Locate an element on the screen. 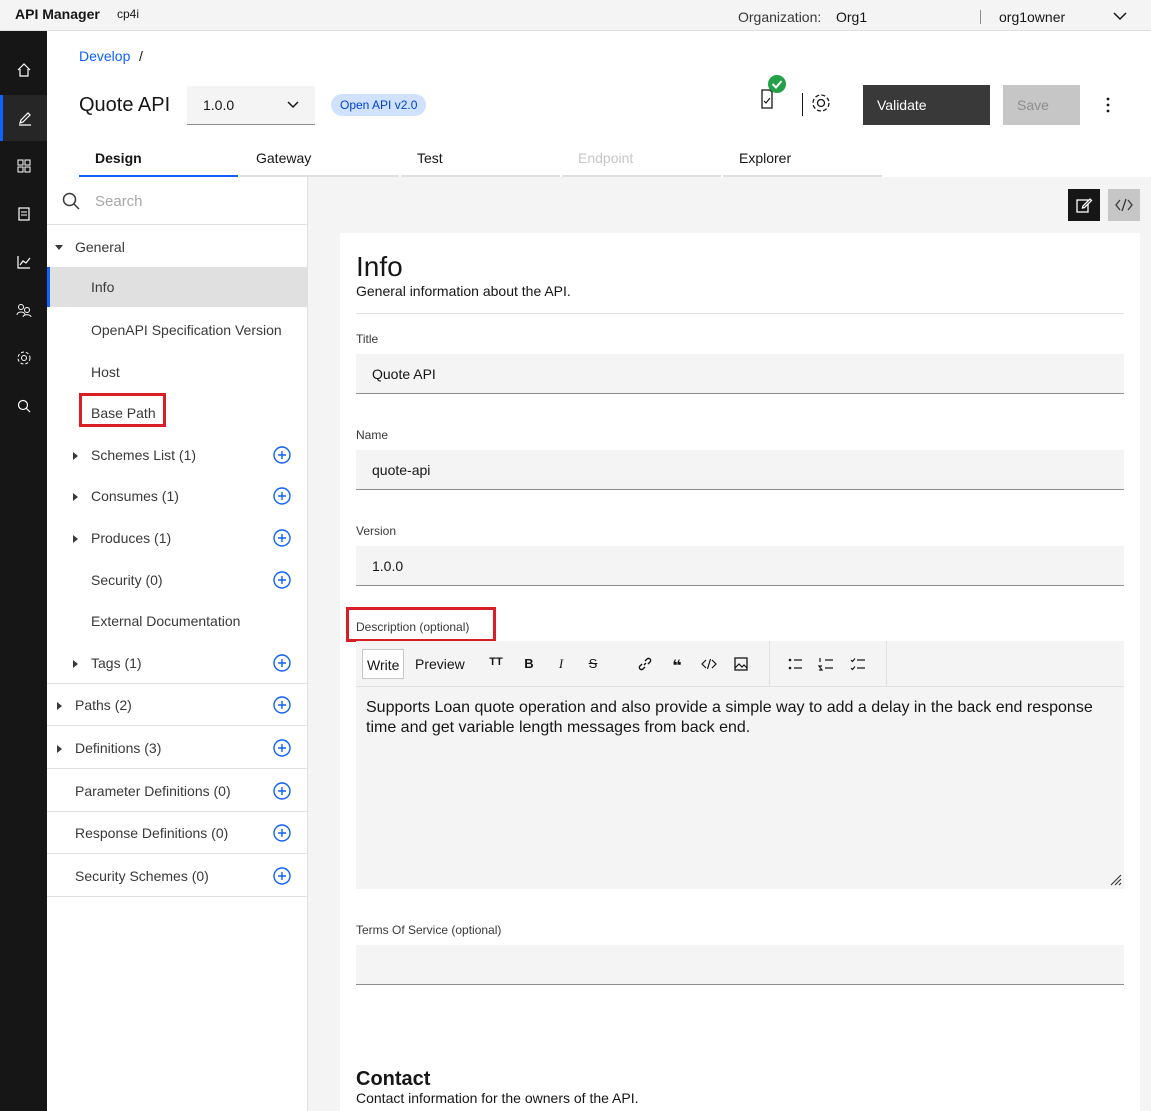 Image resolution: width=1151 pixels, height=1111 pixels. name-label: Name is located at coordinates (372, 435).